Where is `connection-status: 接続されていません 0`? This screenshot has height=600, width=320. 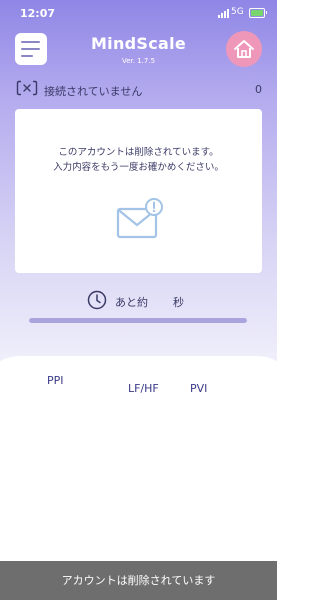
connection-status: 接続されていません 0 is located at coordinates (139, 89).